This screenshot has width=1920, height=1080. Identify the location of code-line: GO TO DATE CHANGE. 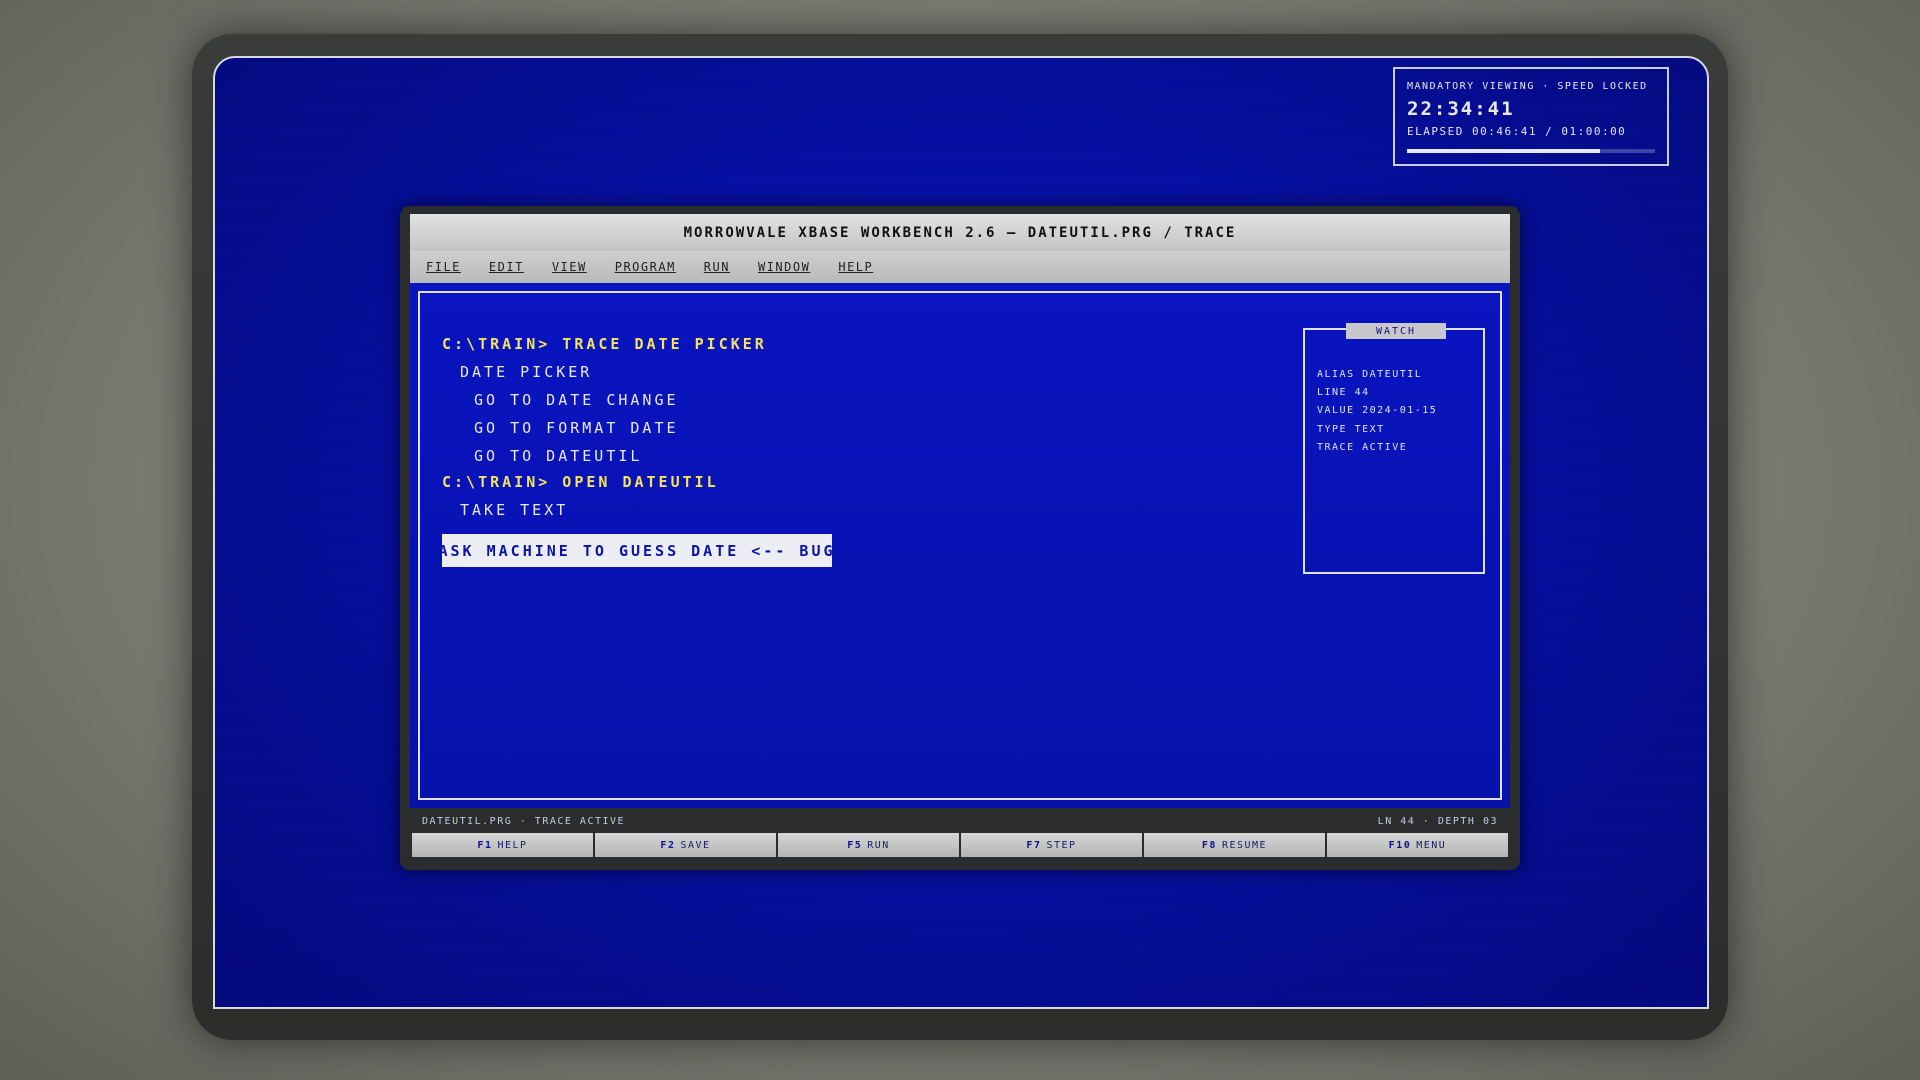
(576, 400).